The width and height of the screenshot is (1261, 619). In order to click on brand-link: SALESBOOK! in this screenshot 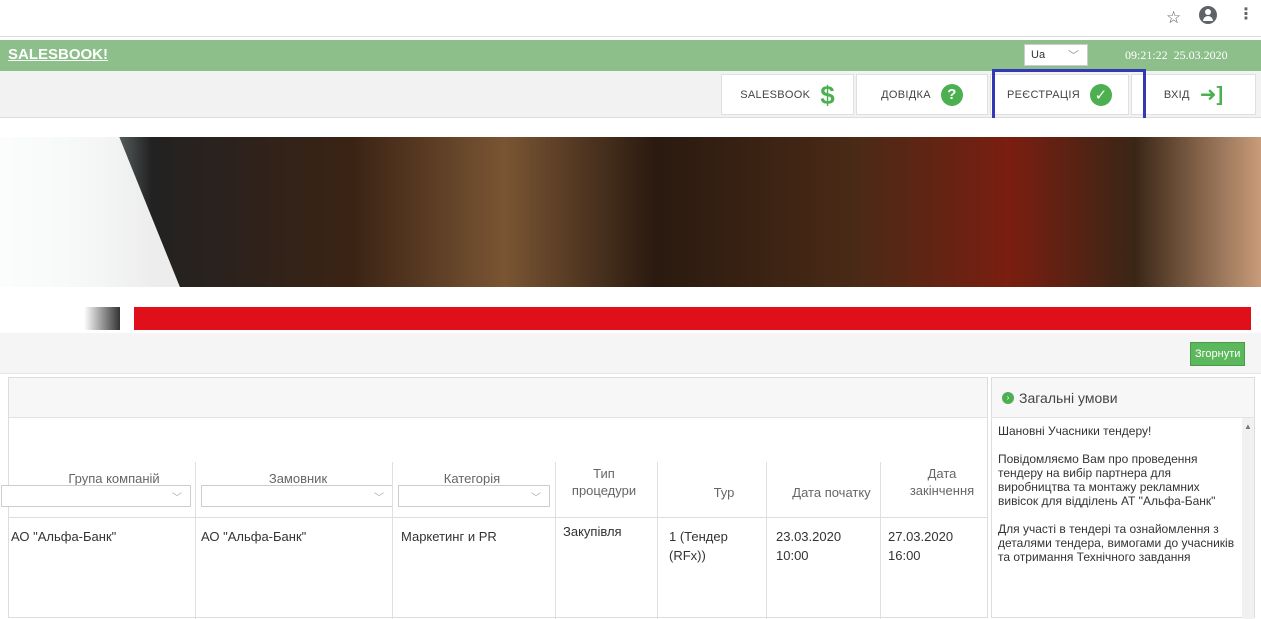, I will do `click(58, 54)`.